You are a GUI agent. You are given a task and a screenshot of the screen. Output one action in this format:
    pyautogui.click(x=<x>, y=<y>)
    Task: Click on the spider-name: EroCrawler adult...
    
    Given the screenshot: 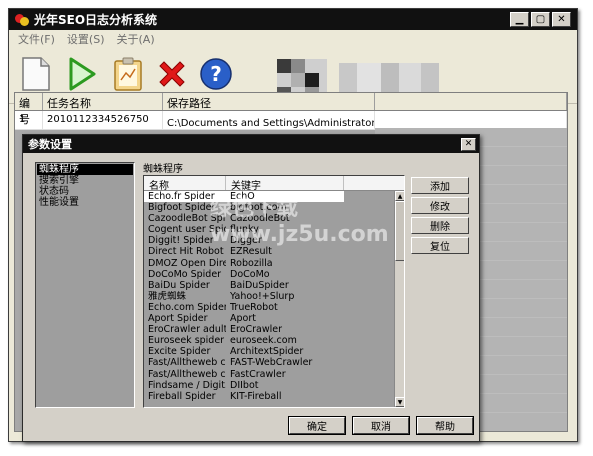 What is the action you would take?
    pyautogui.click(x=187, y=330)
    